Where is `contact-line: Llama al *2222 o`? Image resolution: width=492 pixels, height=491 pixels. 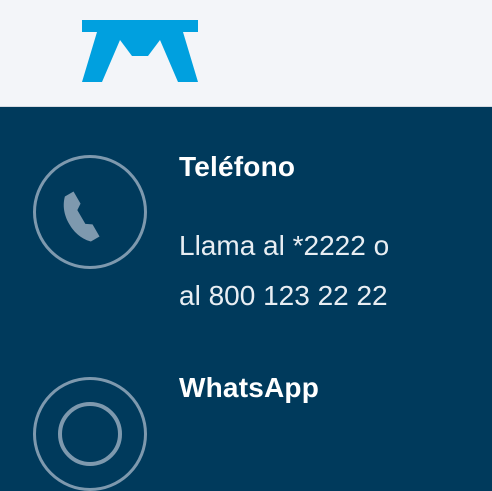 contact-line: Llama al *2222 o is located at coordinates (284, 245).